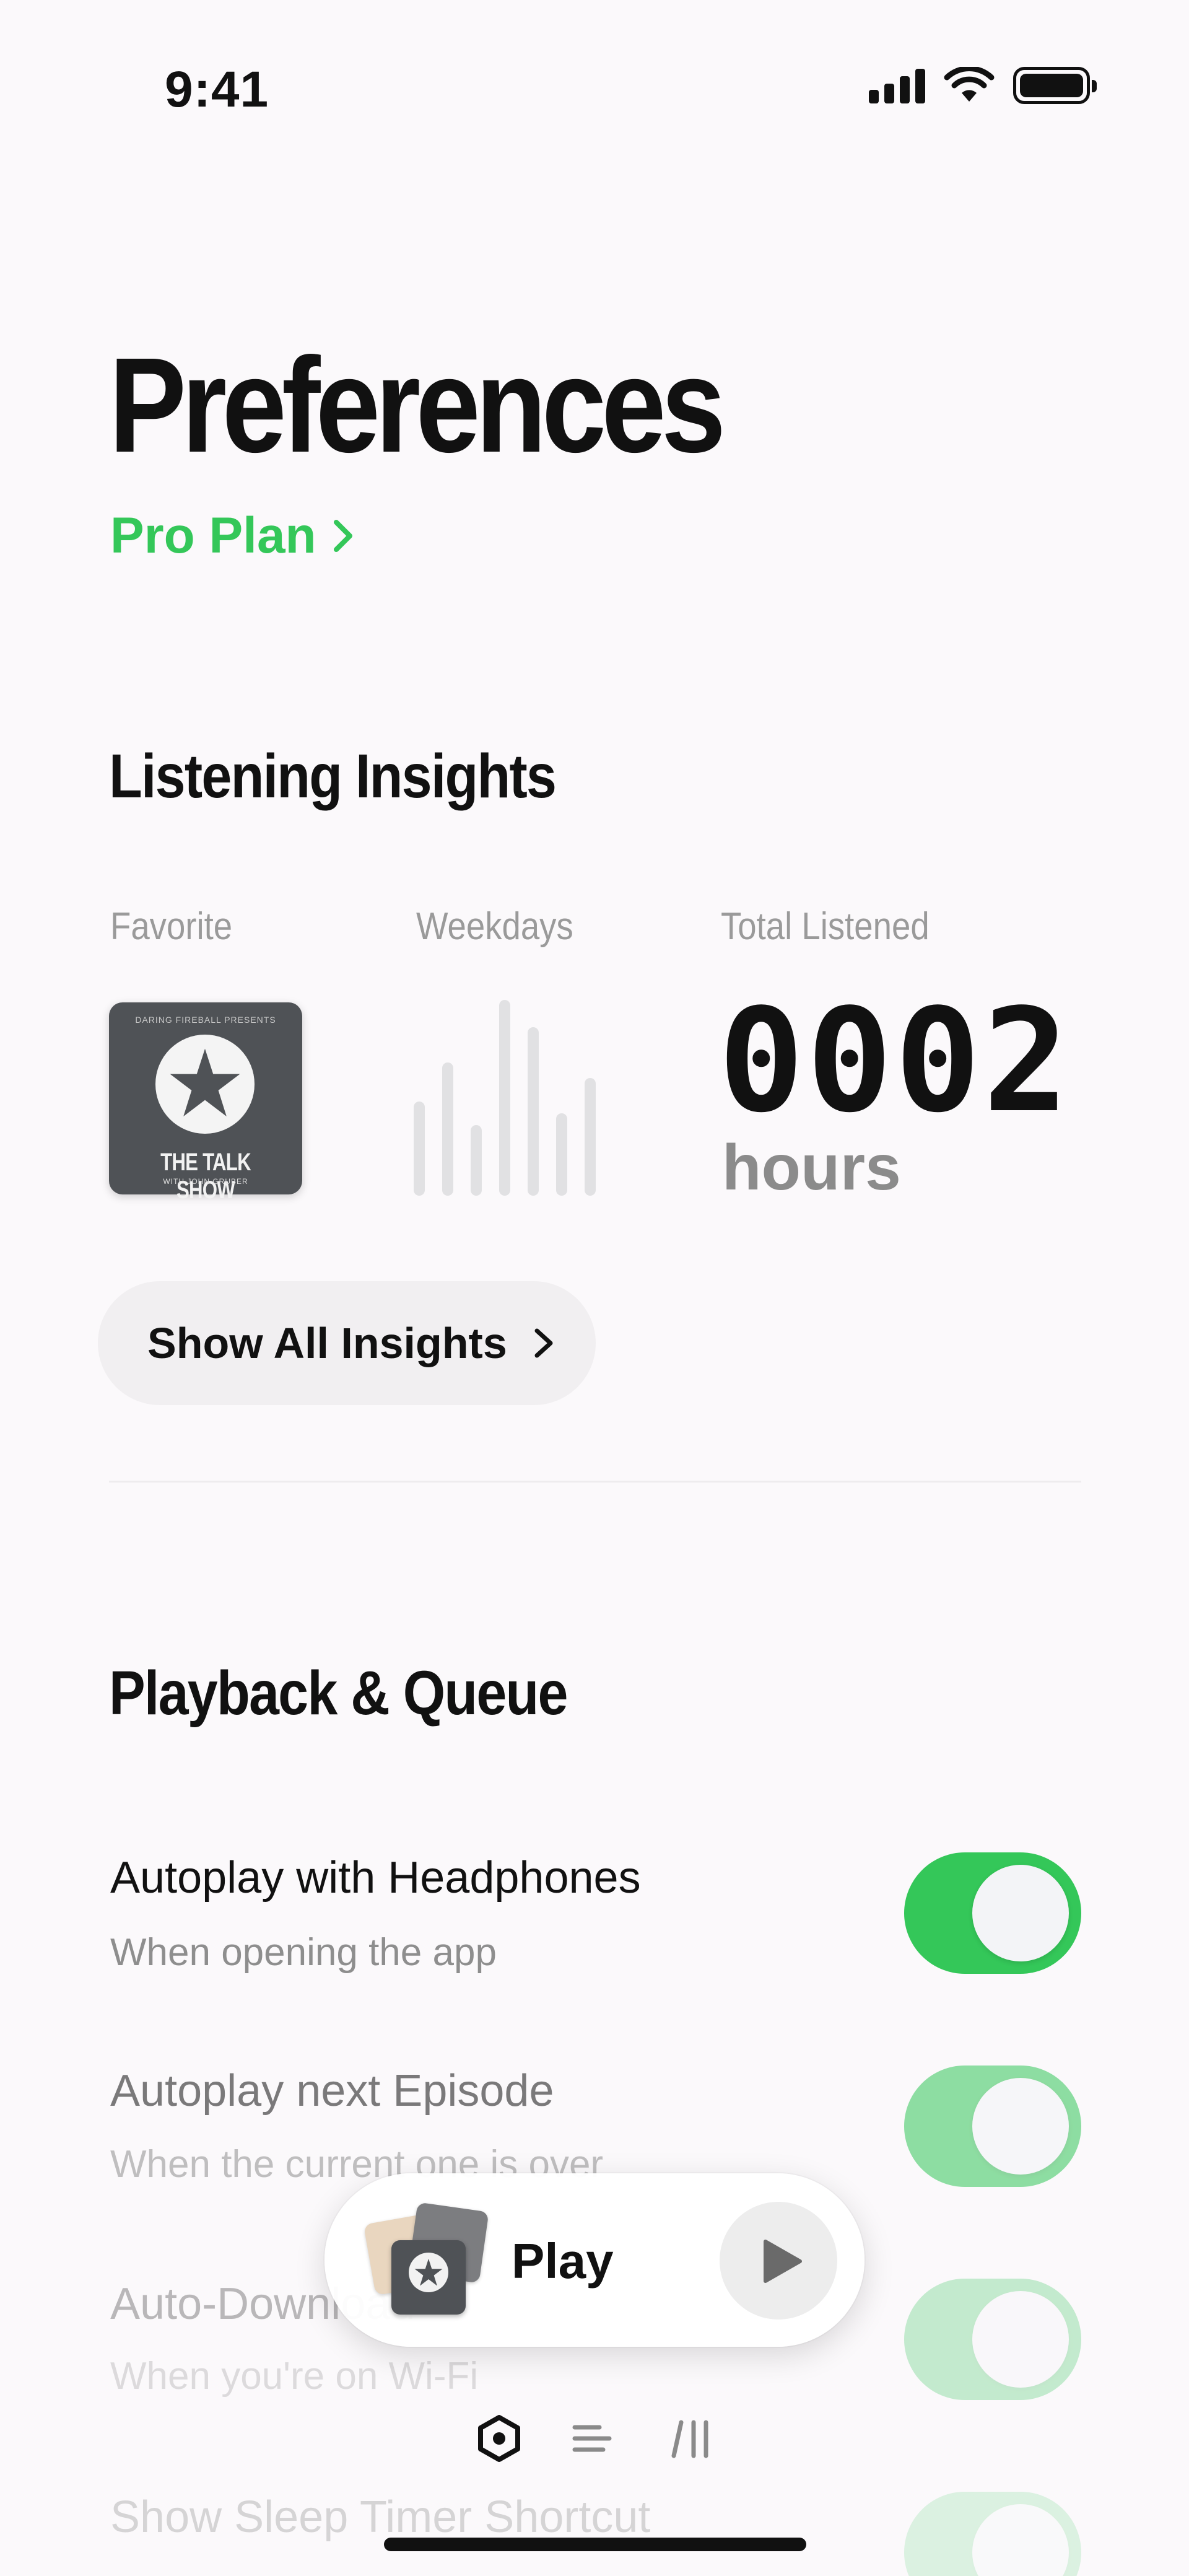 Image resolution: width=1189 pixels, height=2576 pixels. What do you see at coordinates (327, 1343) in the screenshot?
I see `show-all-insights-label: Show All Insights` at bounding box center [327, 1343].